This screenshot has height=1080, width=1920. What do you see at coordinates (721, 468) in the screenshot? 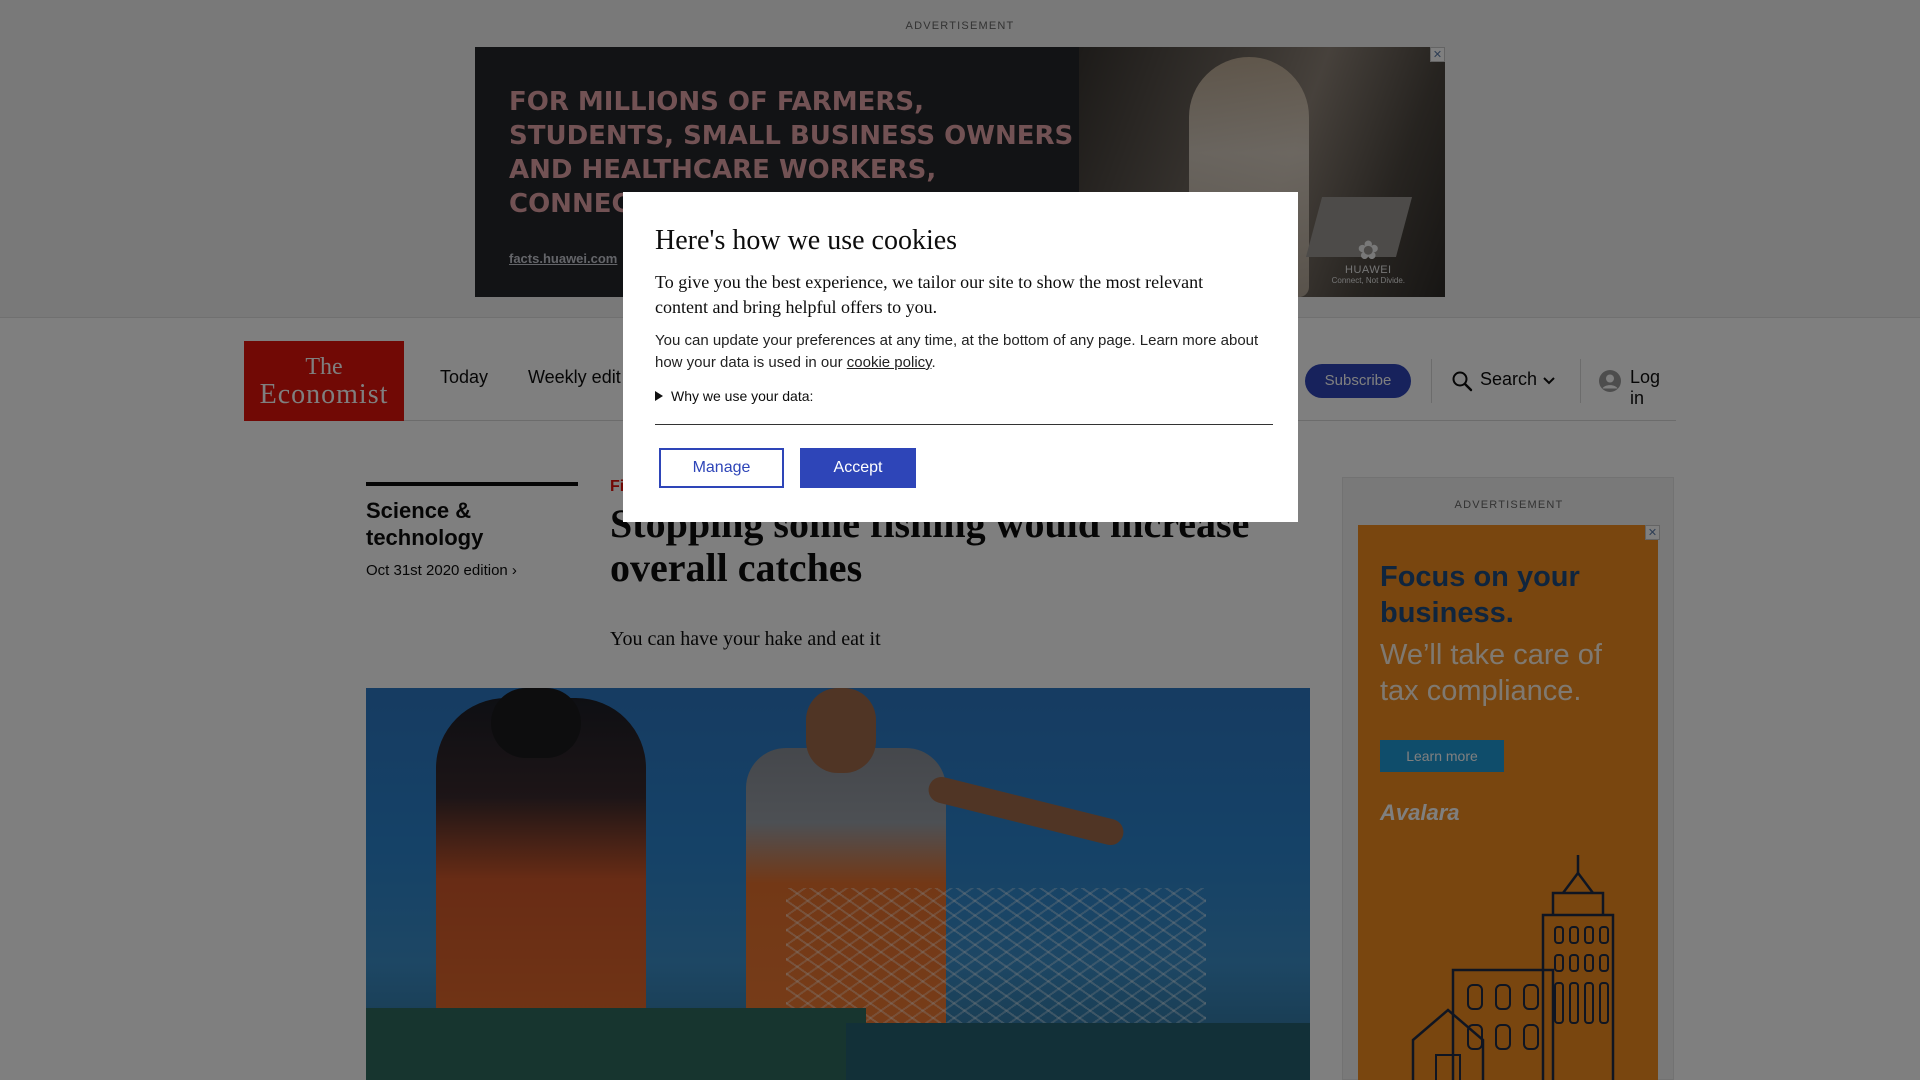
I see `manage-button: Manage` at bounding box center [721, 468].